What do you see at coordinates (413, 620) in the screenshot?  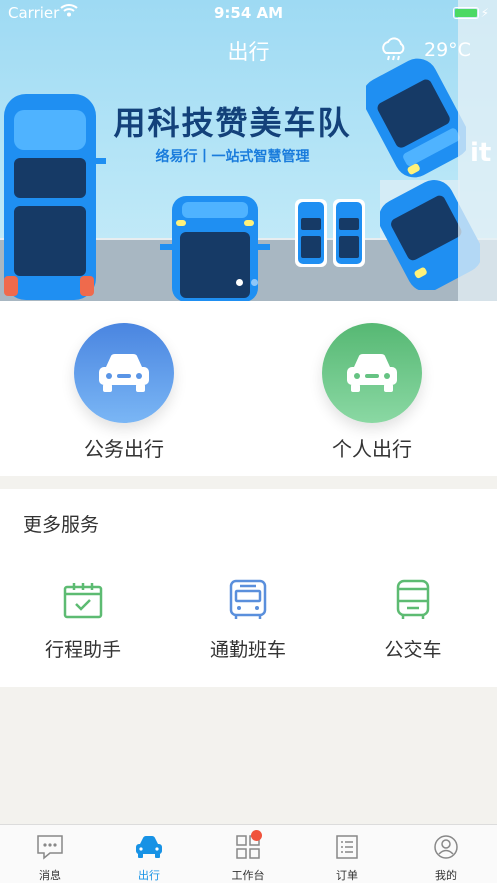 I see `public-bus-button: 公交车` at bounding box center [413, 620].